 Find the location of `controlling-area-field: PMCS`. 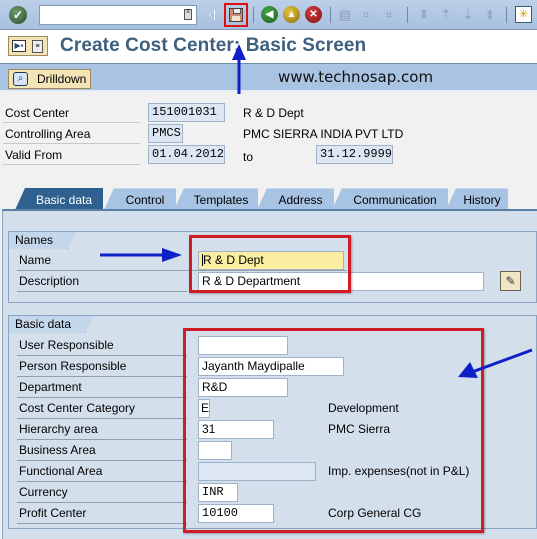

controlling-area-field: PMCS is located at coordinates (165, 133).